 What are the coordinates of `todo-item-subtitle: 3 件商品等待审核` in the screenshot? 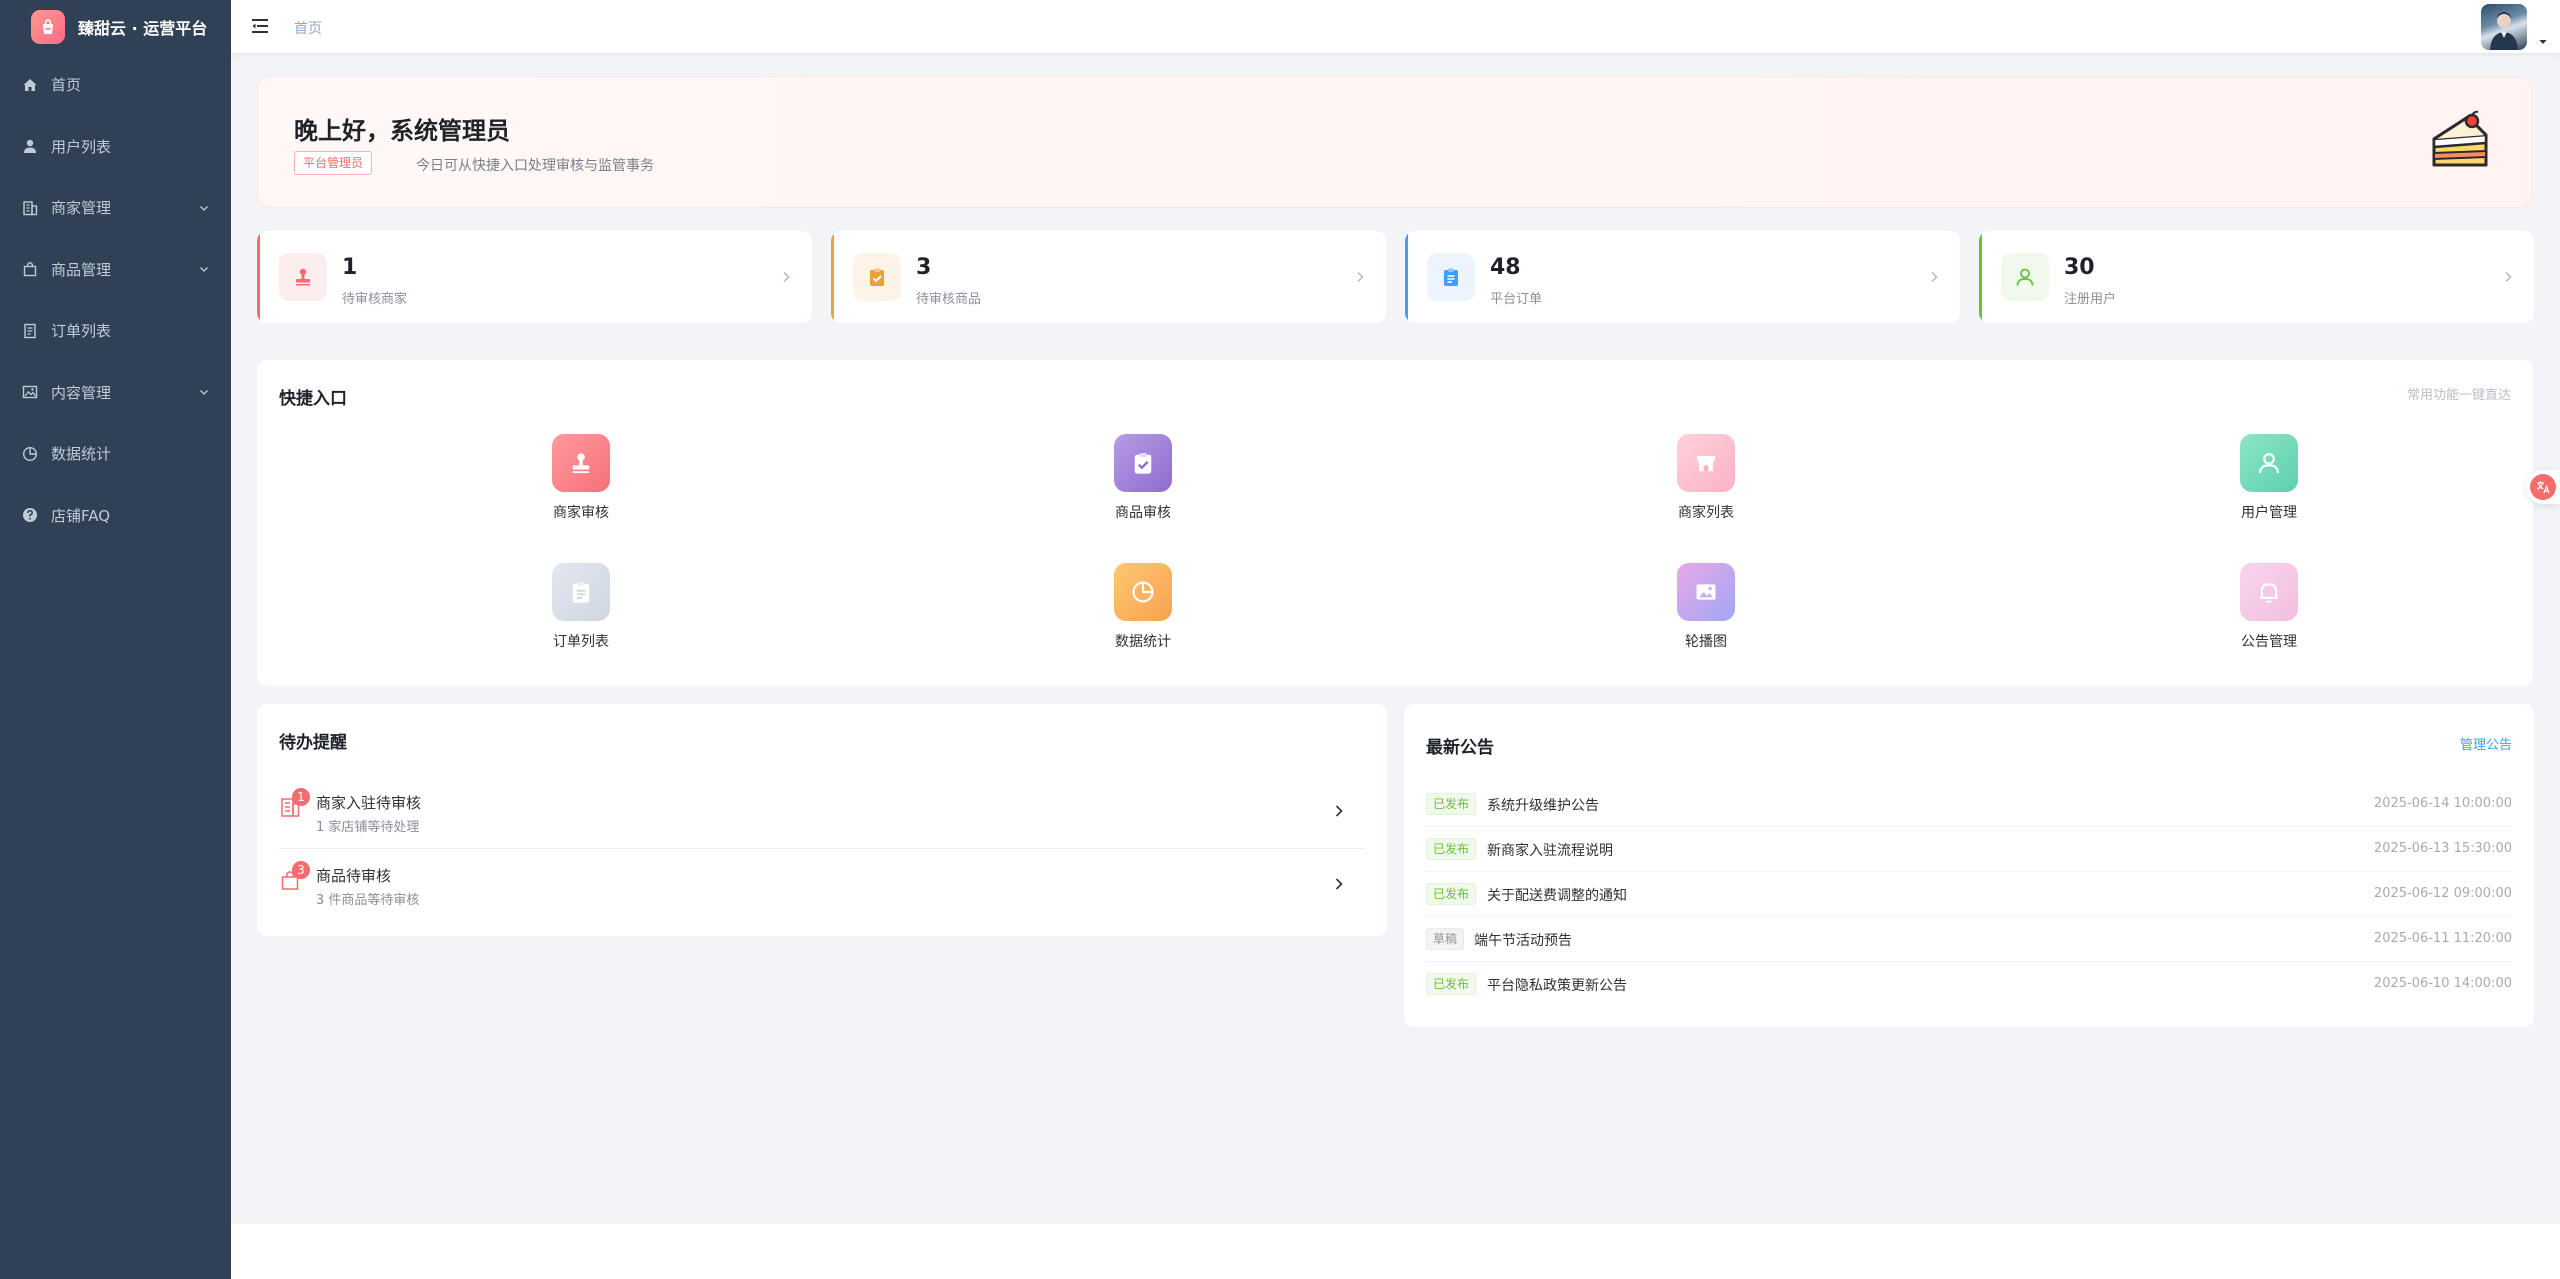 It's located at (368, 900).